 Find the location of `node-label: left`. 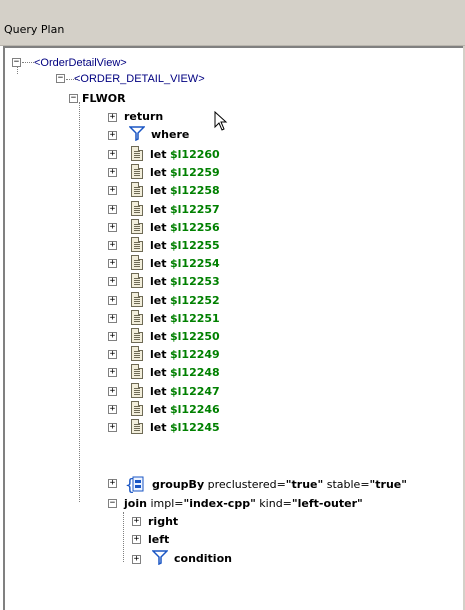

node-label: left is located at coordinates (159, 539).